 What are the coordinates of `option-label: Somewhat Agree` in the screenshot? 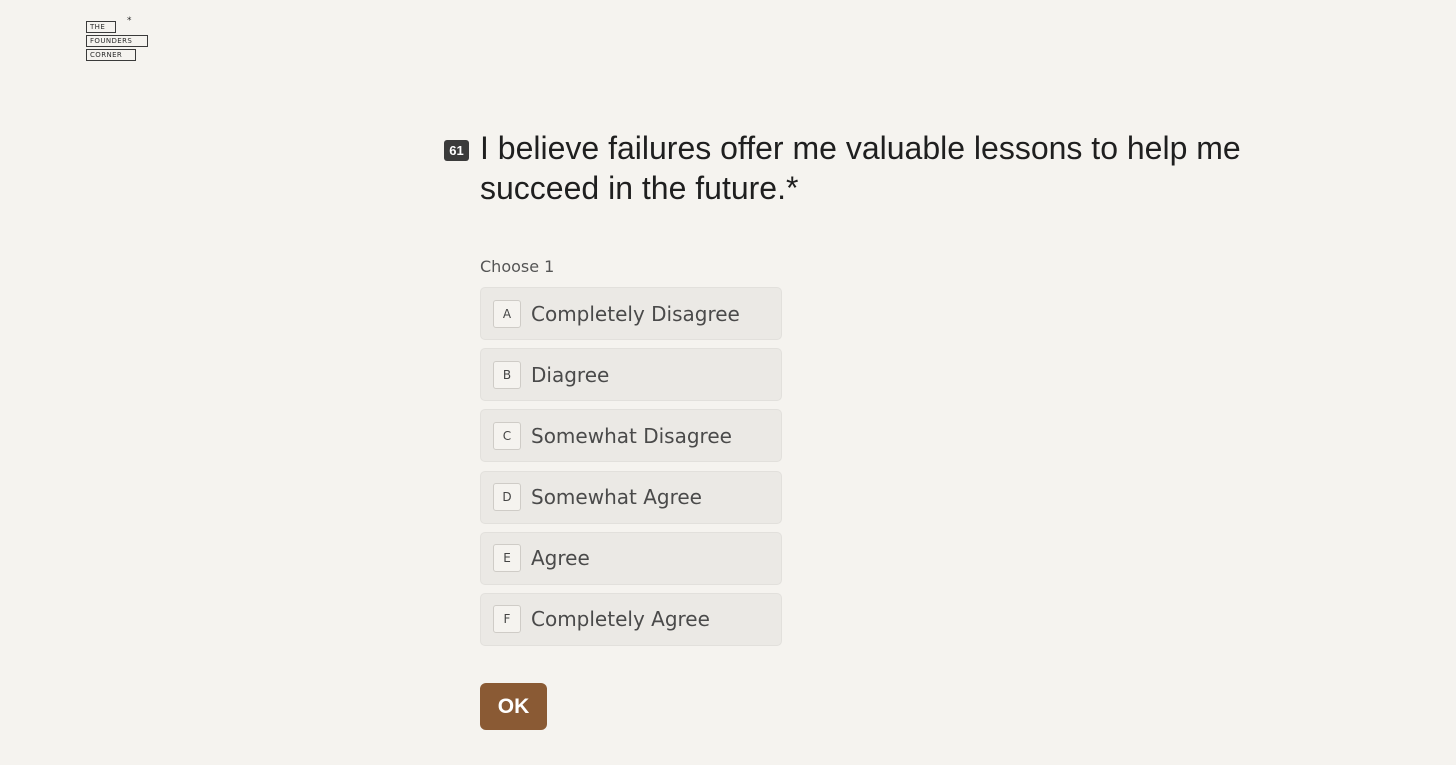 It's located at (616, 497).